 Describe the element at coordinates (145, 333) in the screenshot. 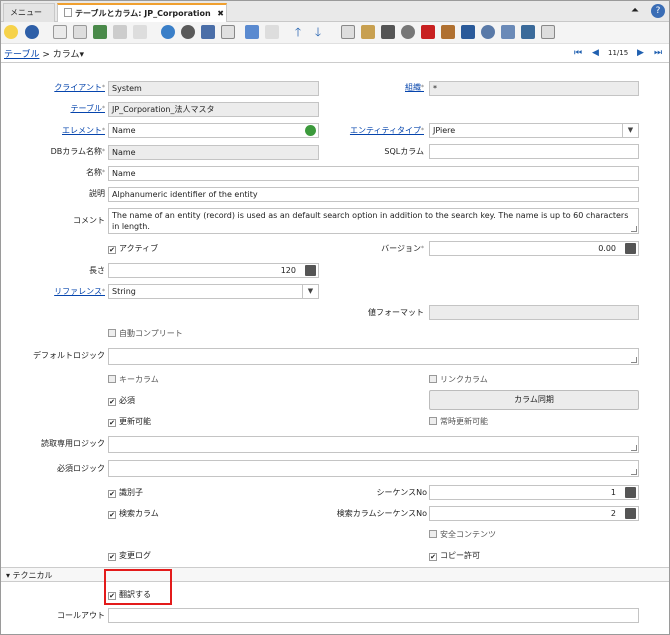

I see `autocomplete-checkbox: 自動コンプリート` at that location.